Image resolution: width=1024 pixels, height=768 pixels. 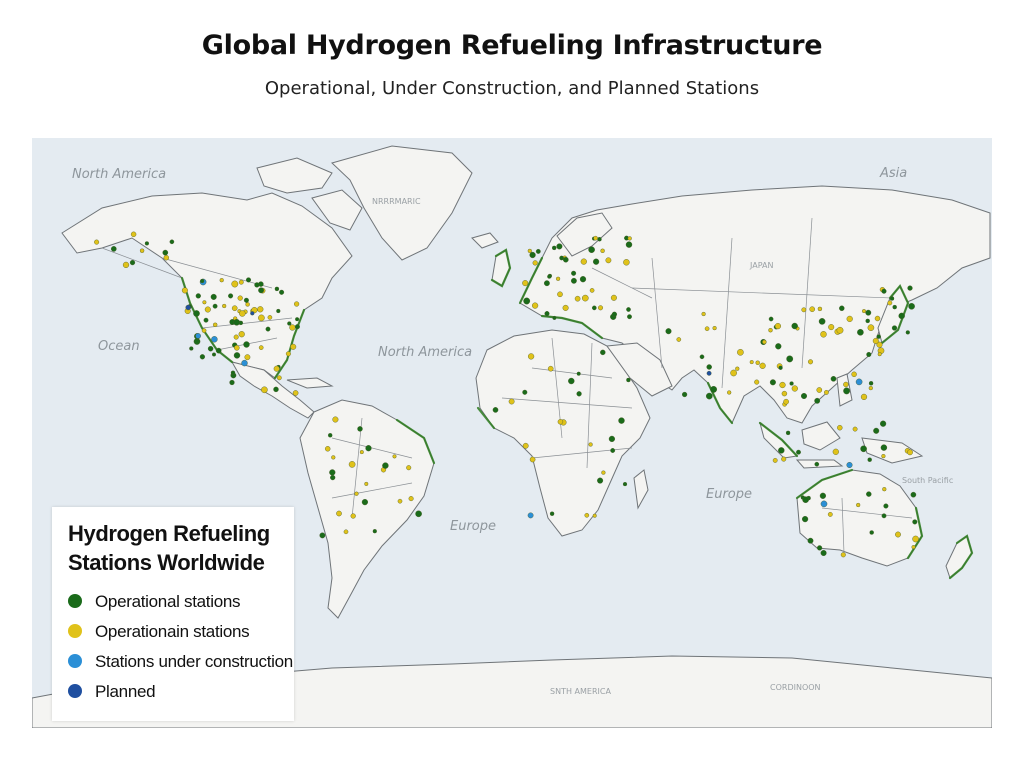 What do you see at coordinates (795, 687) in the screenshot?
I see `label-antarctica: CORDINOON` at bounding box center [795, 687].